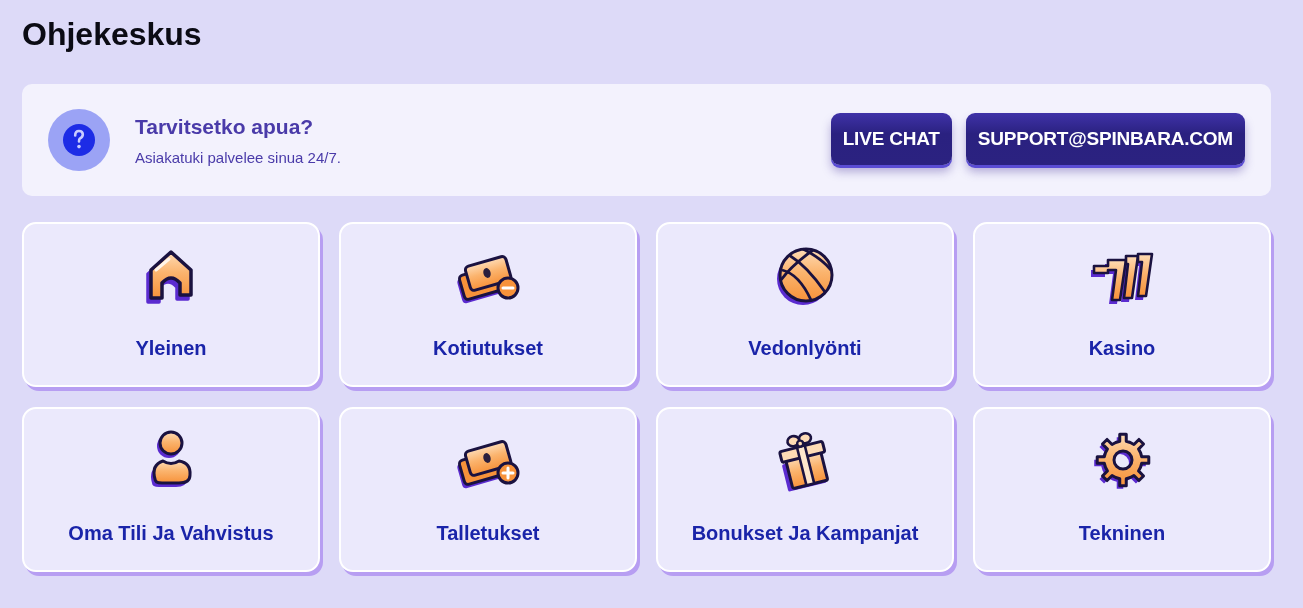 This screenshot has height=608, width=1303. What do you see at coordinates (112, 34) in the screenshot?
I see `page-title: Ohjekeskus` at bounding box center [112, 34].